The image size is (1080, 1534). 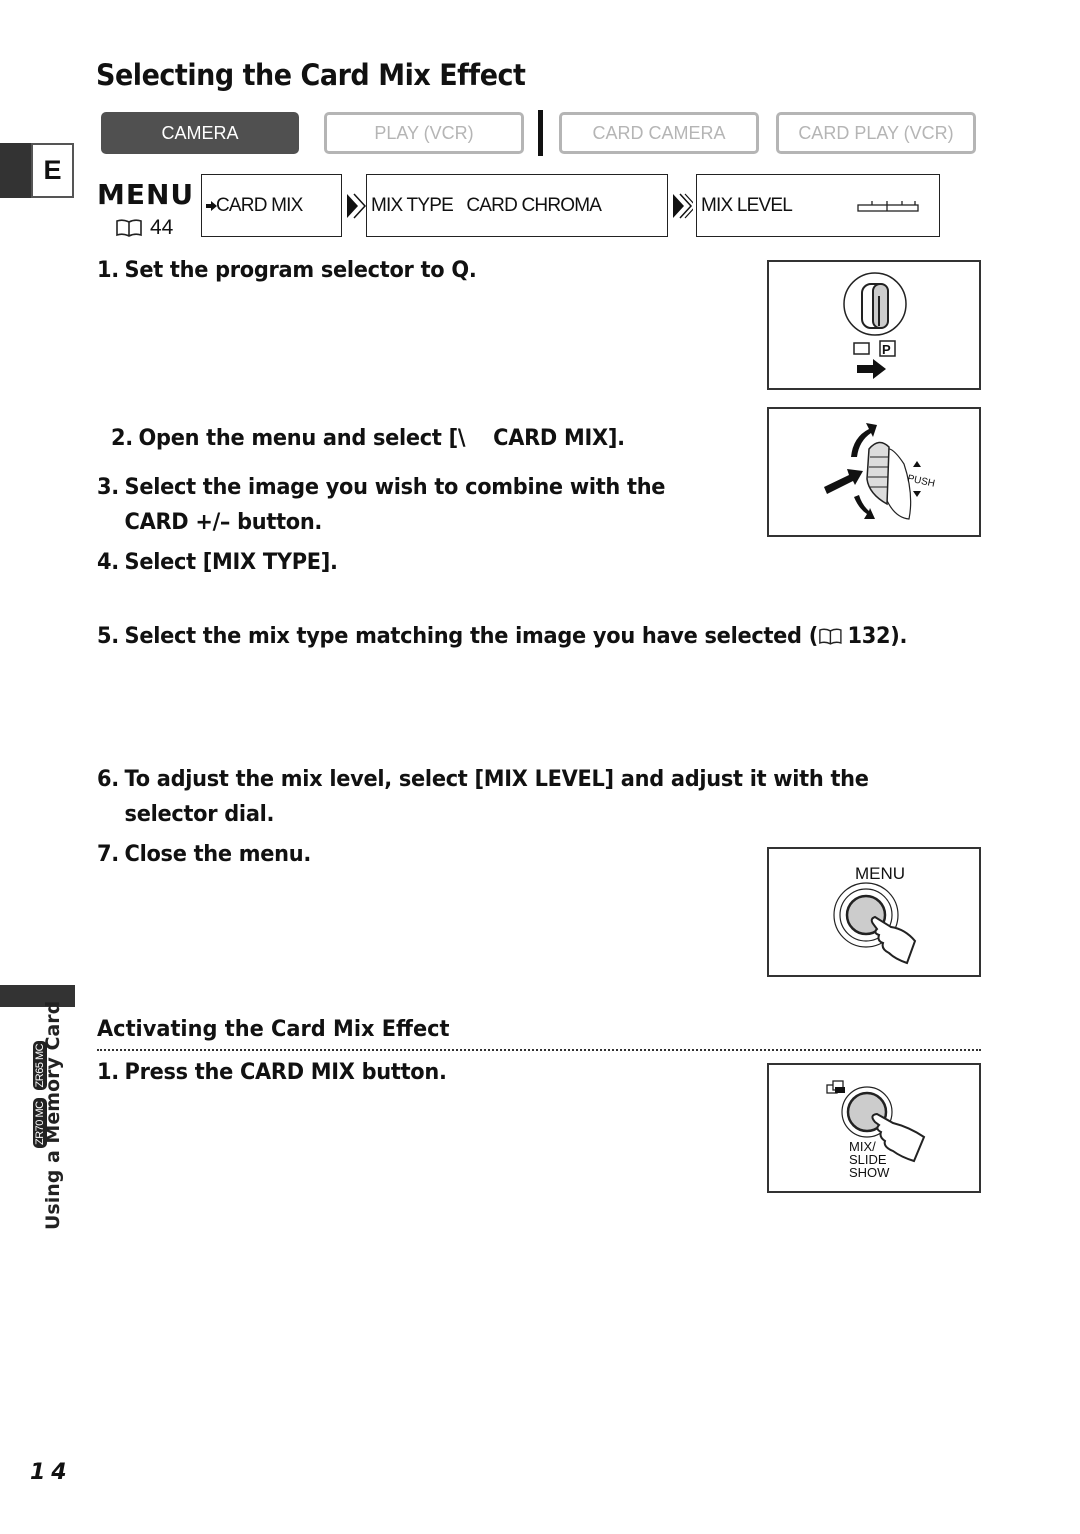 I want to click on menu-box-text: MIX LEVEL, so click(x=747, y=205).